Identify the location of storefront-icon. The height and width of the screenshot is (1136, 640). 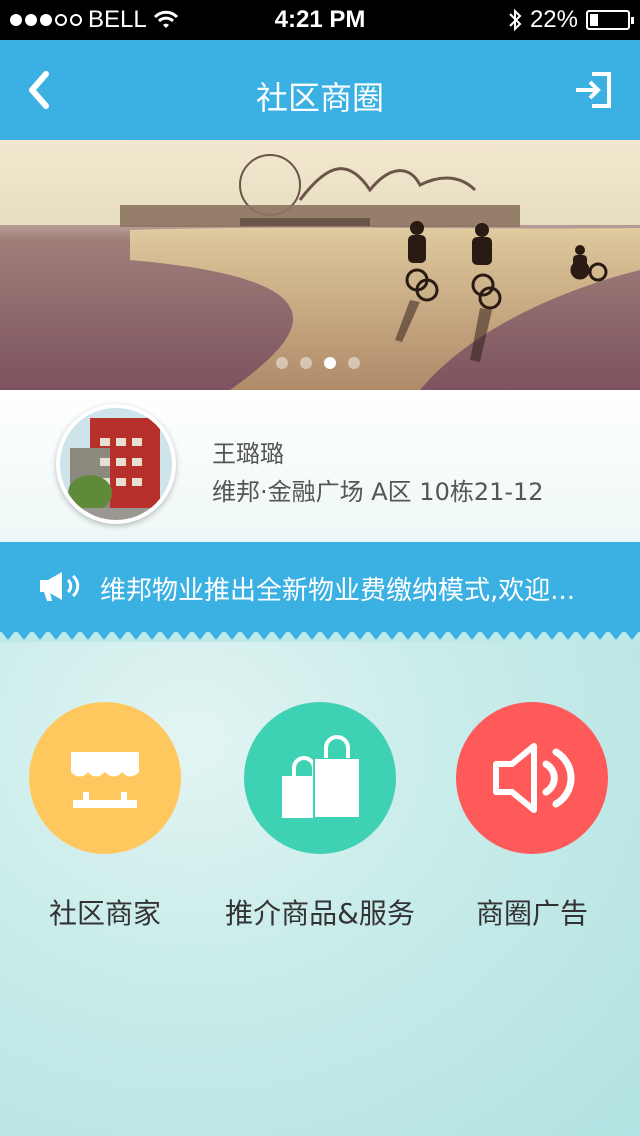
(105, 780).